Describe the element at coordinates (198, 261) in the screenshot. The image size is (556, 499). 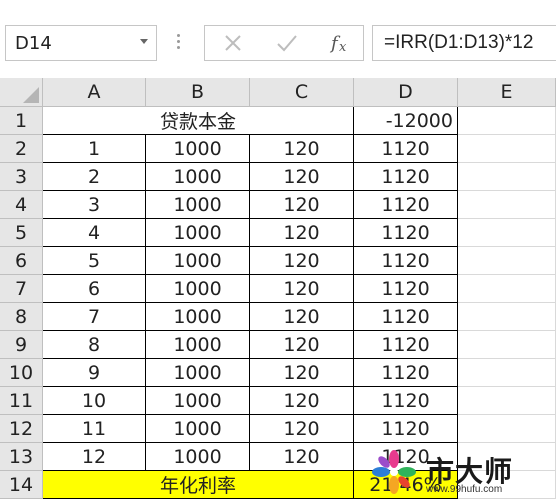
I see `cell-b6: 1000` at that location.